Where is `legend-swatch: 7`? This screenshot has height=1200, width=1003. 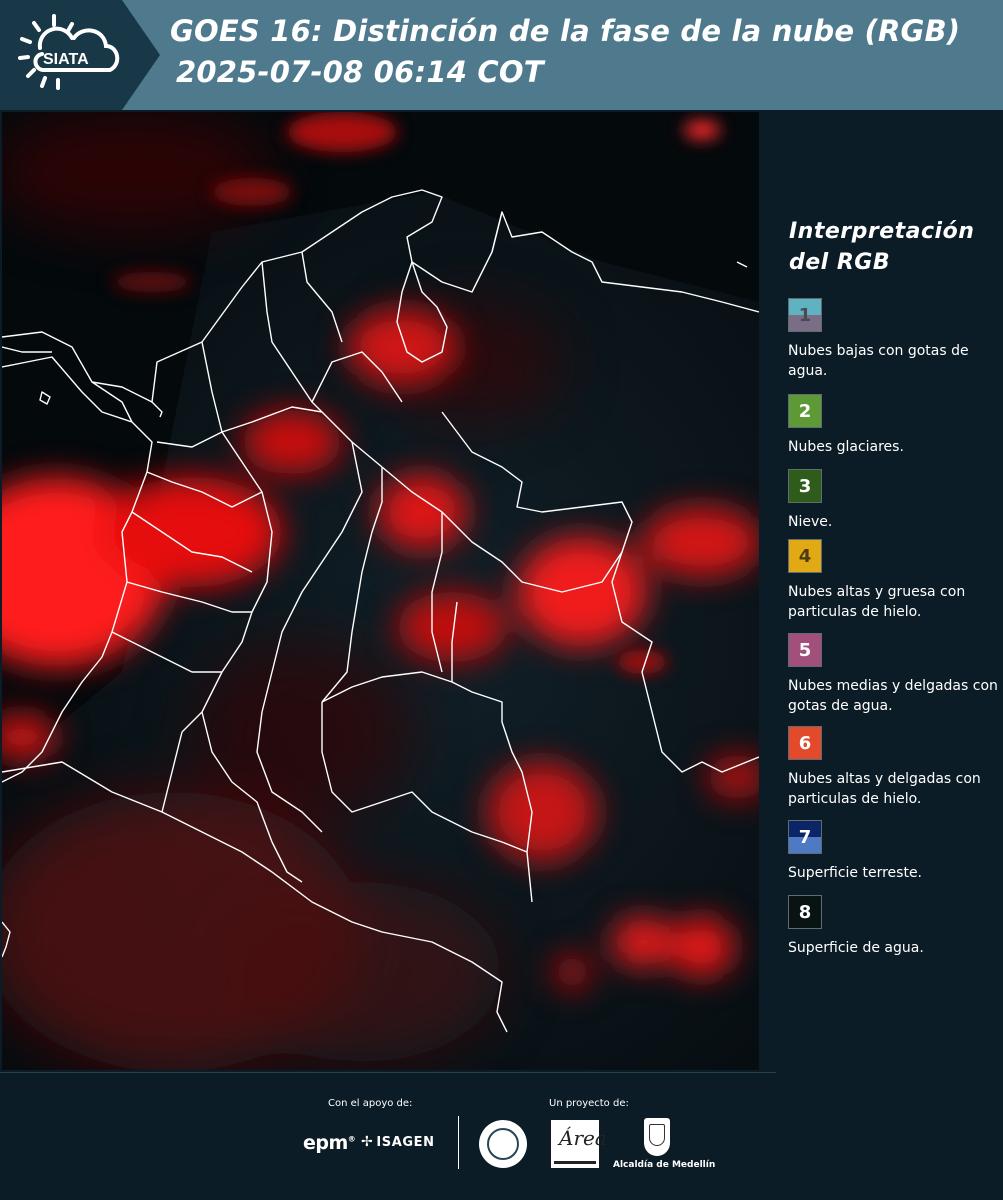
legend-swatch: 7 is located at coordinates (805, 837).